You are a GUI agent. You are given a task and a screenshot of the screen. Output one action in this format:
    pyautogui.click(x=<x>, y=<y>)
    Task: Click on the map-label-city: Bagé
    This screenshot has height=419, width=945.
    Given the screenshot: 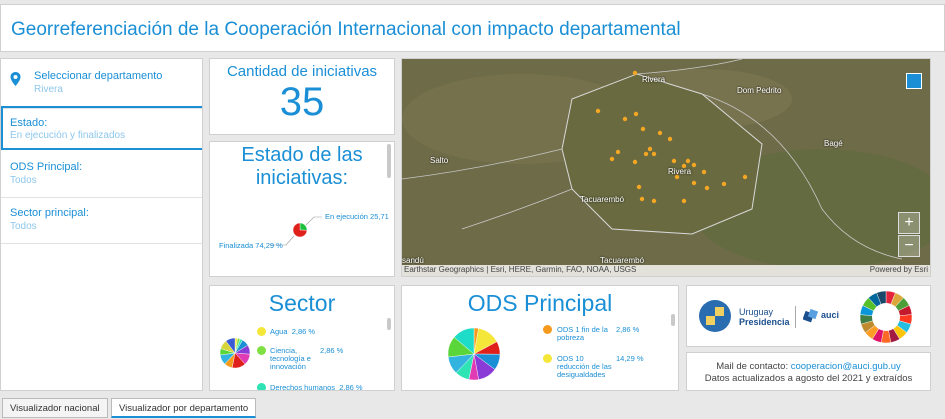 What is the action you would take?
    pyautogui.click(x=833, y=143)
    